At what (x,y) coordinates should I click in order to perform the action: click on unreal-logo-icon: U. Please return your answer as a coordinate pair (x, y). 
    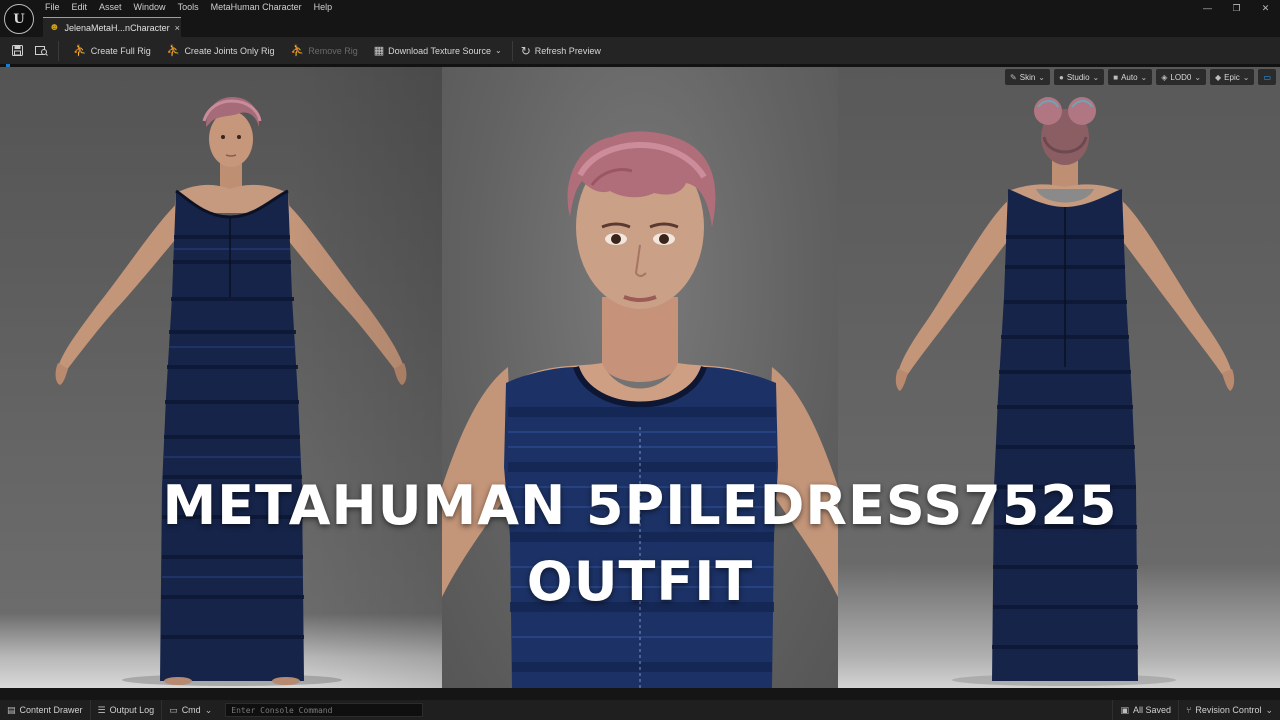
    Looking at the image, I should click on (19, 19).